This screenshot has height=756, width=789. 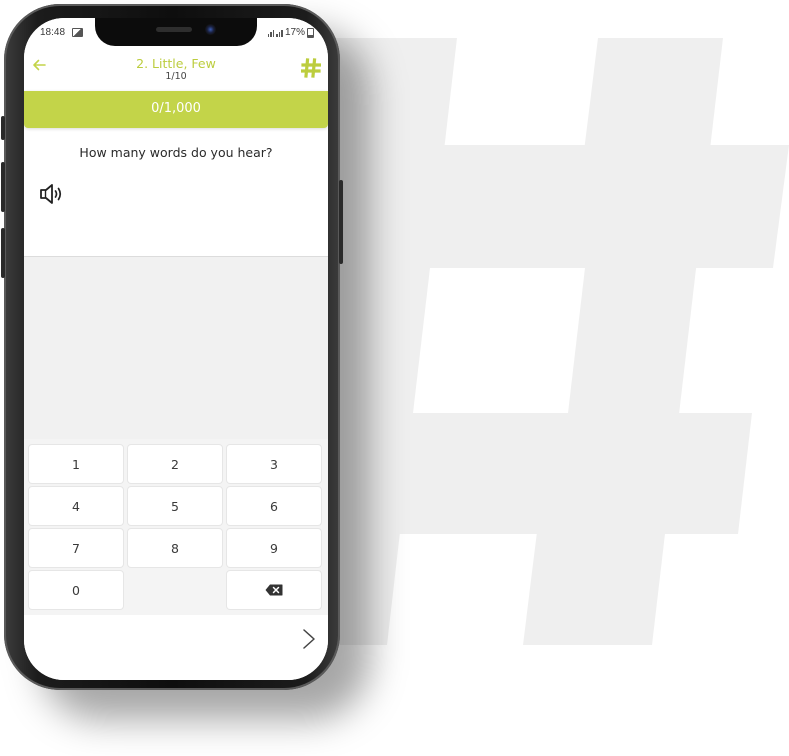 I want to click on key-6: 6, so click(x=274, y=506).